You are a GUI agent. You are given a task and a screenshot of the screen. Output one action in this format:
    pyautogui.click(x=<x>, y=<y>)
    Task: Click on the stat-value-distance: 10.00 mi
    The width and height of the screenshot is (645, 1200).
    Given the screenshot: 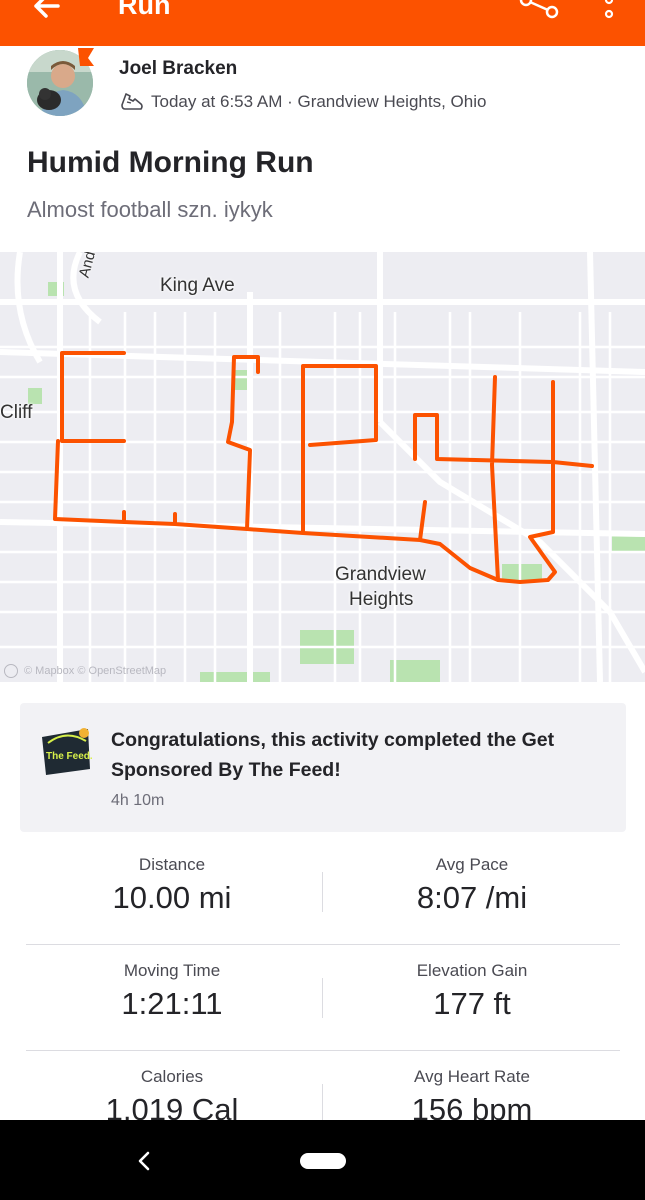 What is the action you would take?
    pyautogui.click(x=172, y=897)
    